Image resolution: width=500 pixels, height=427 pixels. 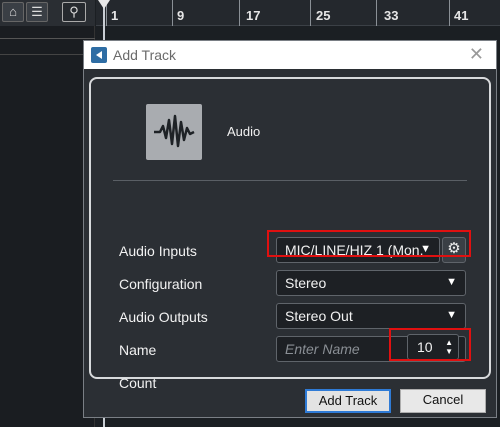 I want to click on audio-inputs-label: Audio Inputs, so click(x=158, y=251).